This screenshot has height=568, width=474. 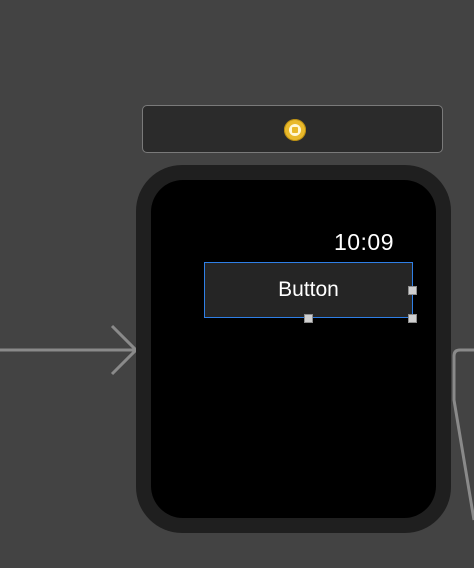 What do you see at coordinates (70, 350) in the screenshot?
I see `entry-point-arrow-icon` at bounding box center [70, 350].